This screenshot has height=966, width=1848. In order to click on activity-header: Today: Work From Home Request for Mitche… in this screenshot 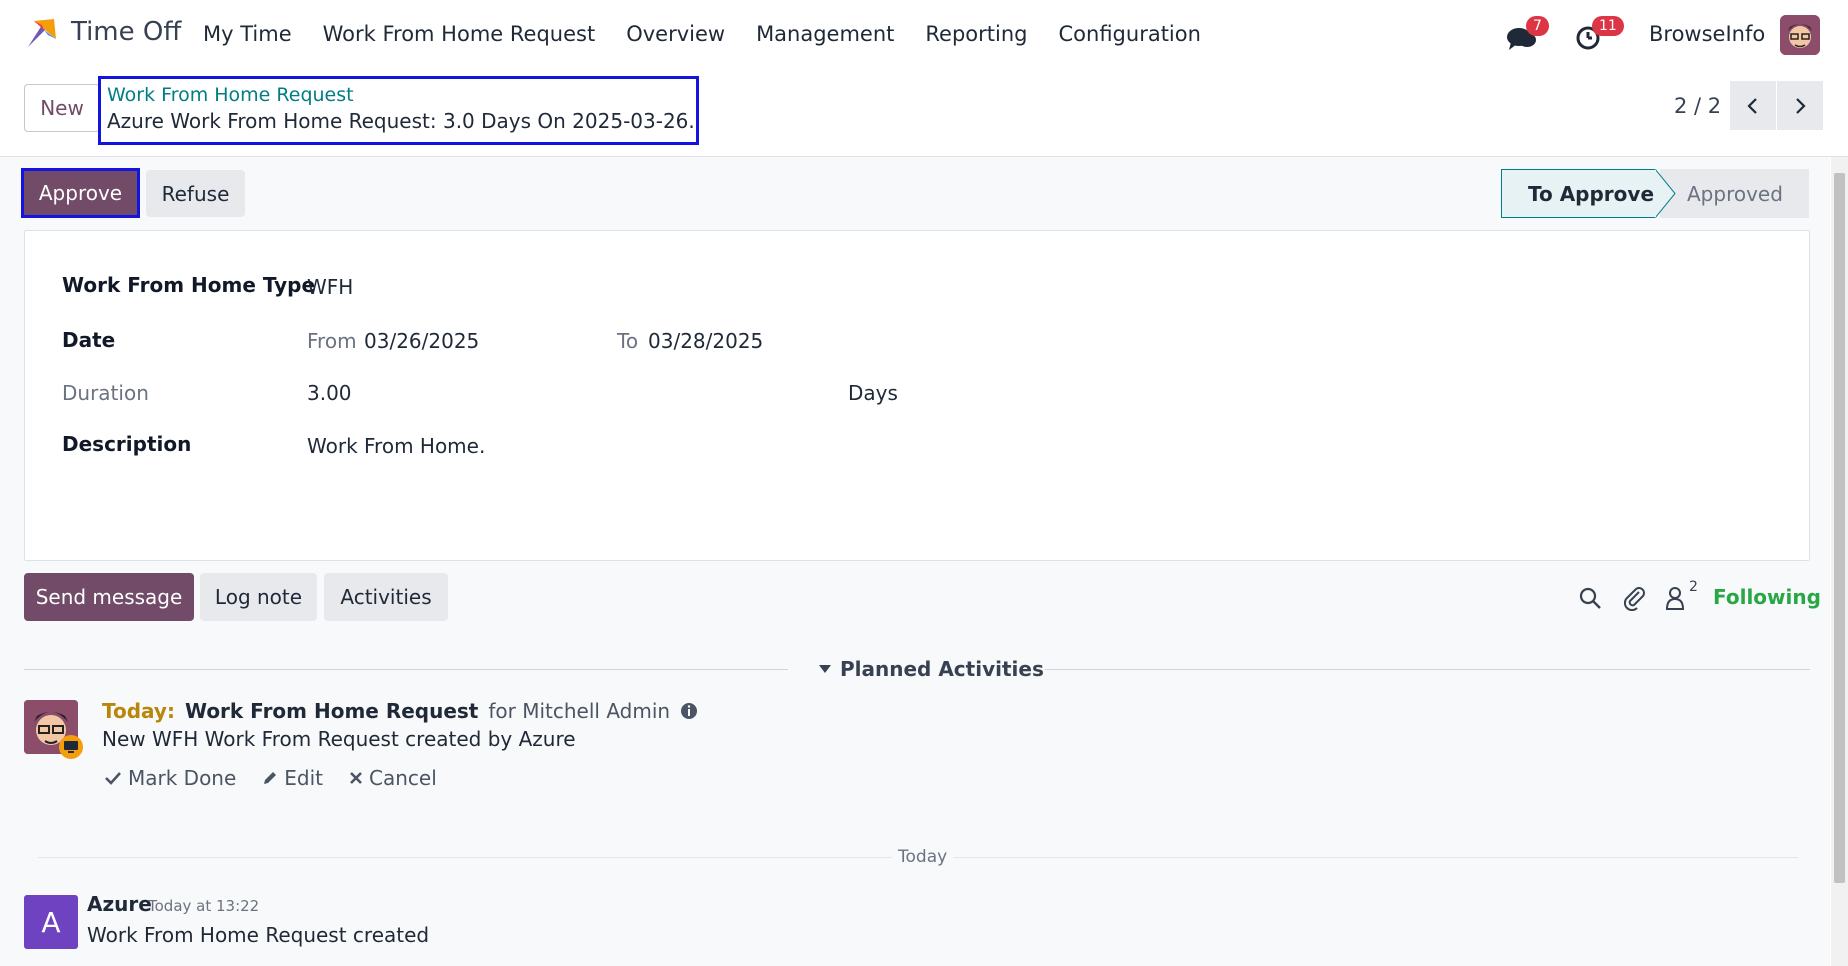, I will do `click(400, 711)`.